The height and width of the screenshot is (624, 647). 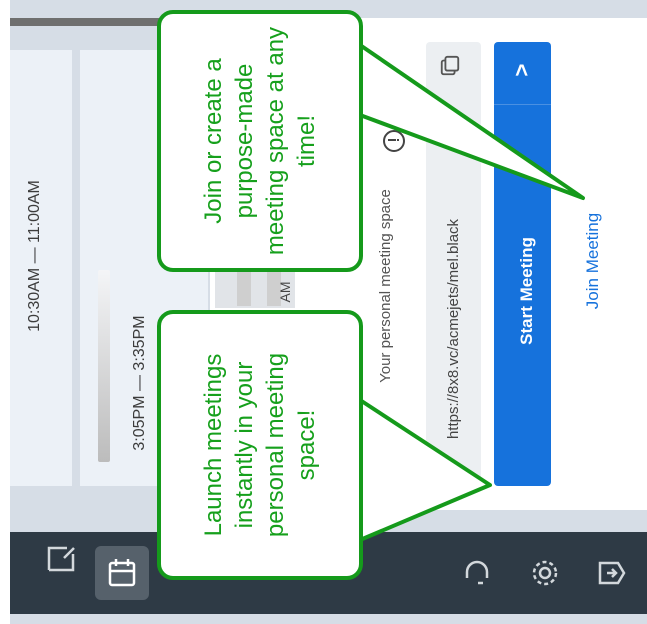 I want to click on calendar-icon, so click(x=122, y=573).